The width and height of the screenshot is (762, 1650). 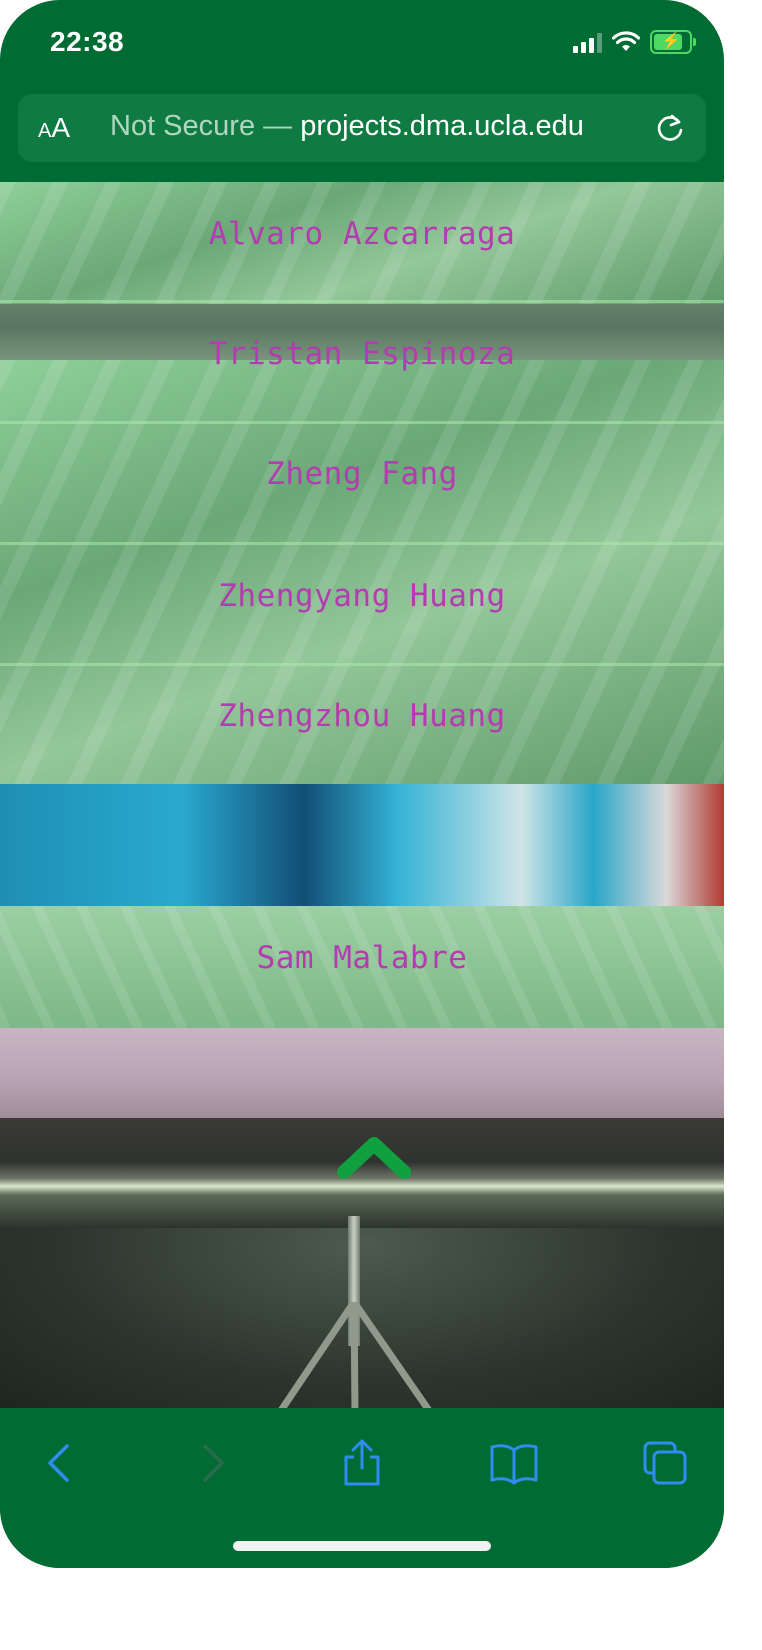 I want to click on address-bar: AA Not Secure — projects.dma.ucla.edu, so click(x=362, y=128).